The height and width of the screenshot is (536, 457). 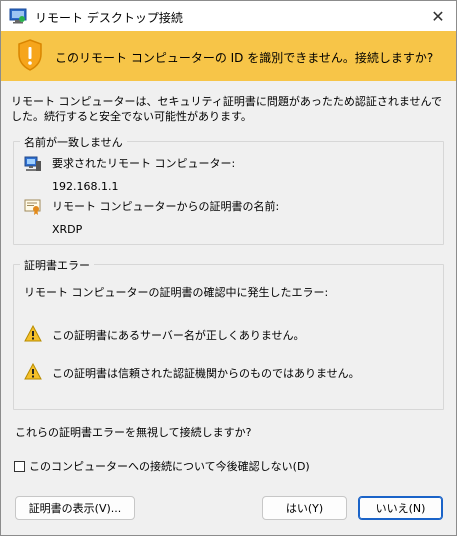 What do you see at coordinates (244, 58) in the screenshot?
I see `banner-heading: このリモート コンピューターの ID を識別できません。接続しますか?` at bounding box center [244, 58].